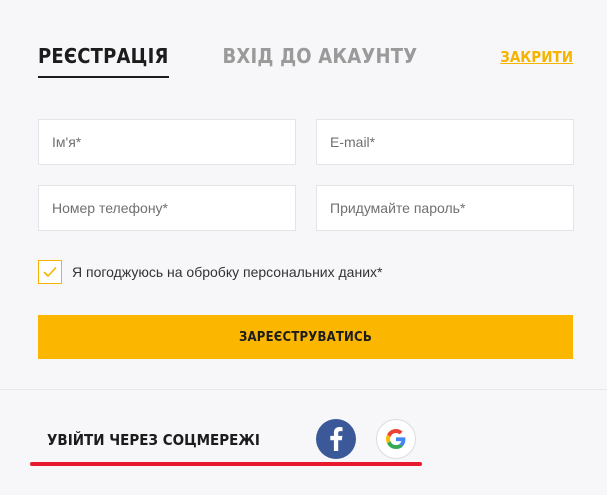 This screenshot has height=495, width=607. Describe the element at coordinates (303, 389) in the screenshot. I see `section-divider` at that location.